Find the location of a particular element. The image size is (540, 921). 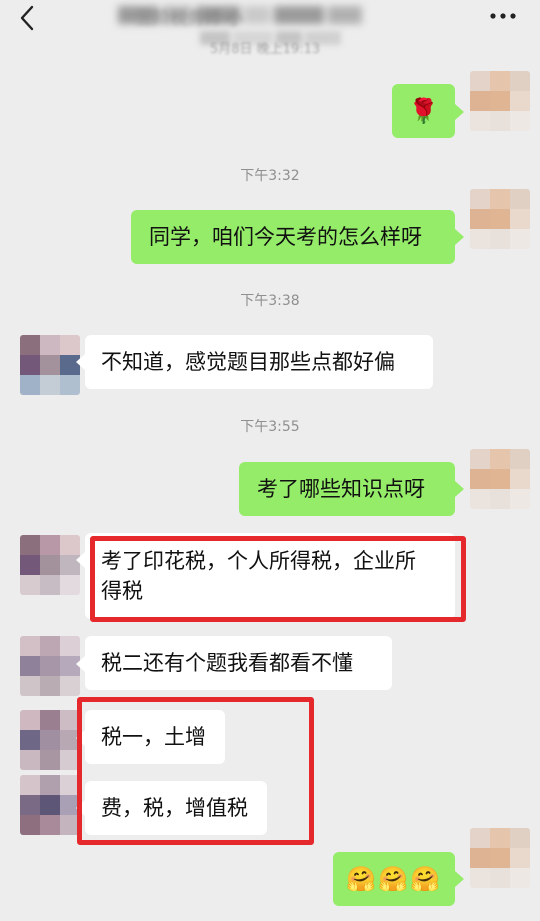

timestamp: 下午3:38 is located at coordinates (270, 301).